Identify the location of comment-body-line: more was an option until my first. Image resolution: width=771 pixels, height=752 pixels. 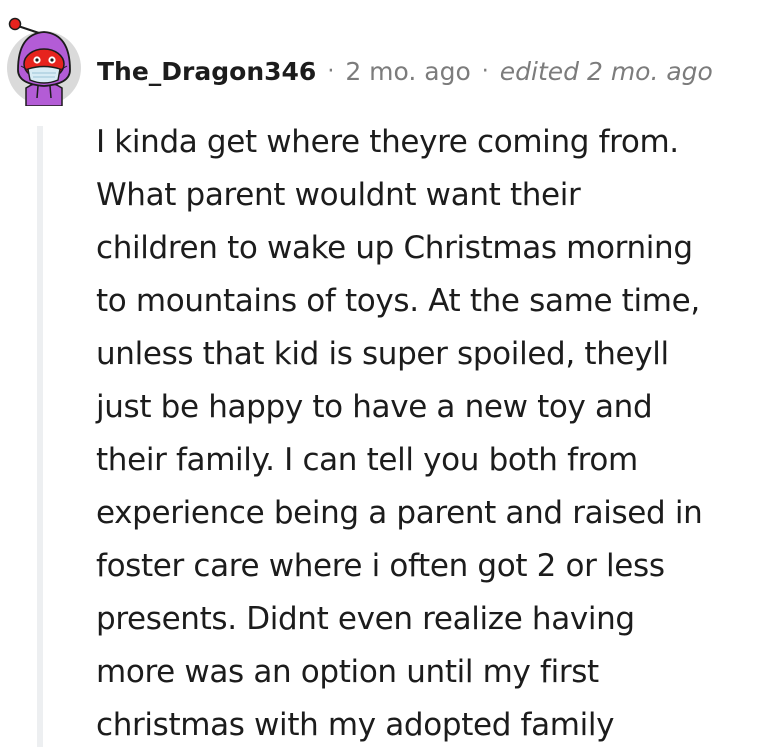
(347, 672).